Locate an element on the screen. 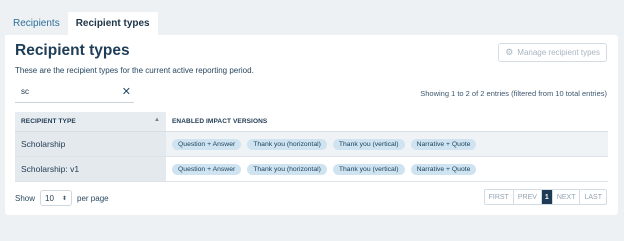 The width and height of the screenshot is (624, 241). recipient-type-name: Scholarship is located at coordinates (90, 144).